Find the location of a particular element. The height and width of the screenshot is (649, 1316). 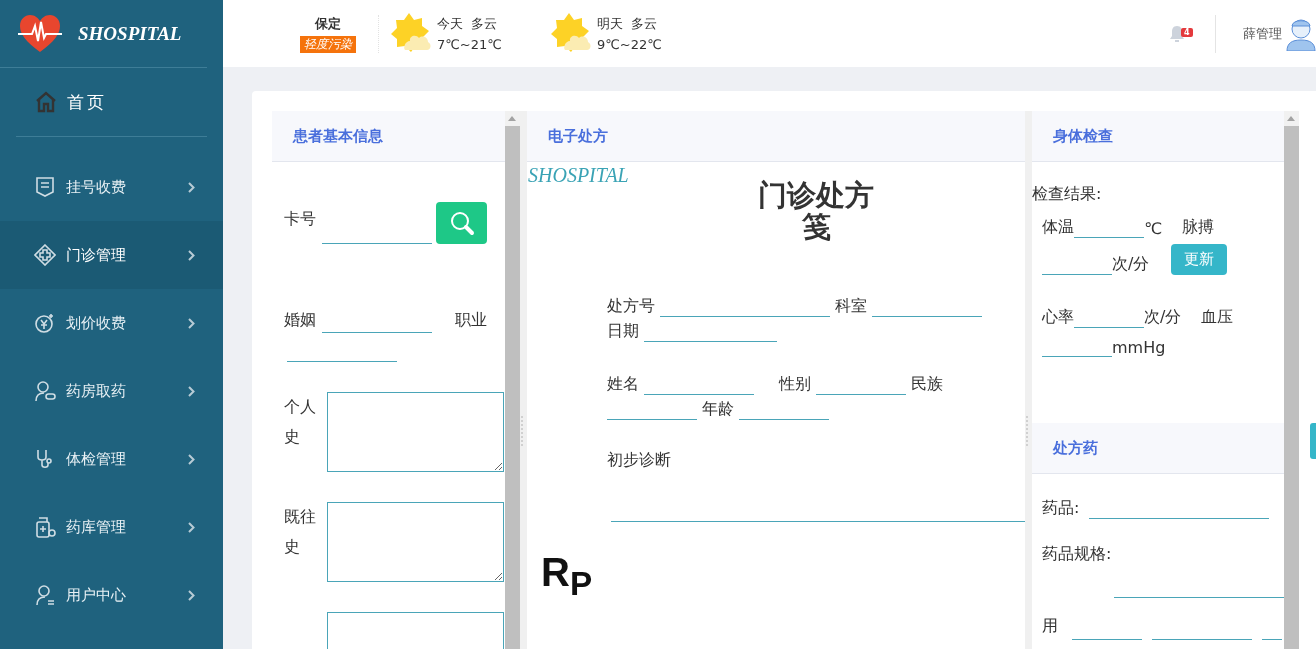

weather-day: 明天 多云 is located at coordinates (629, 24).